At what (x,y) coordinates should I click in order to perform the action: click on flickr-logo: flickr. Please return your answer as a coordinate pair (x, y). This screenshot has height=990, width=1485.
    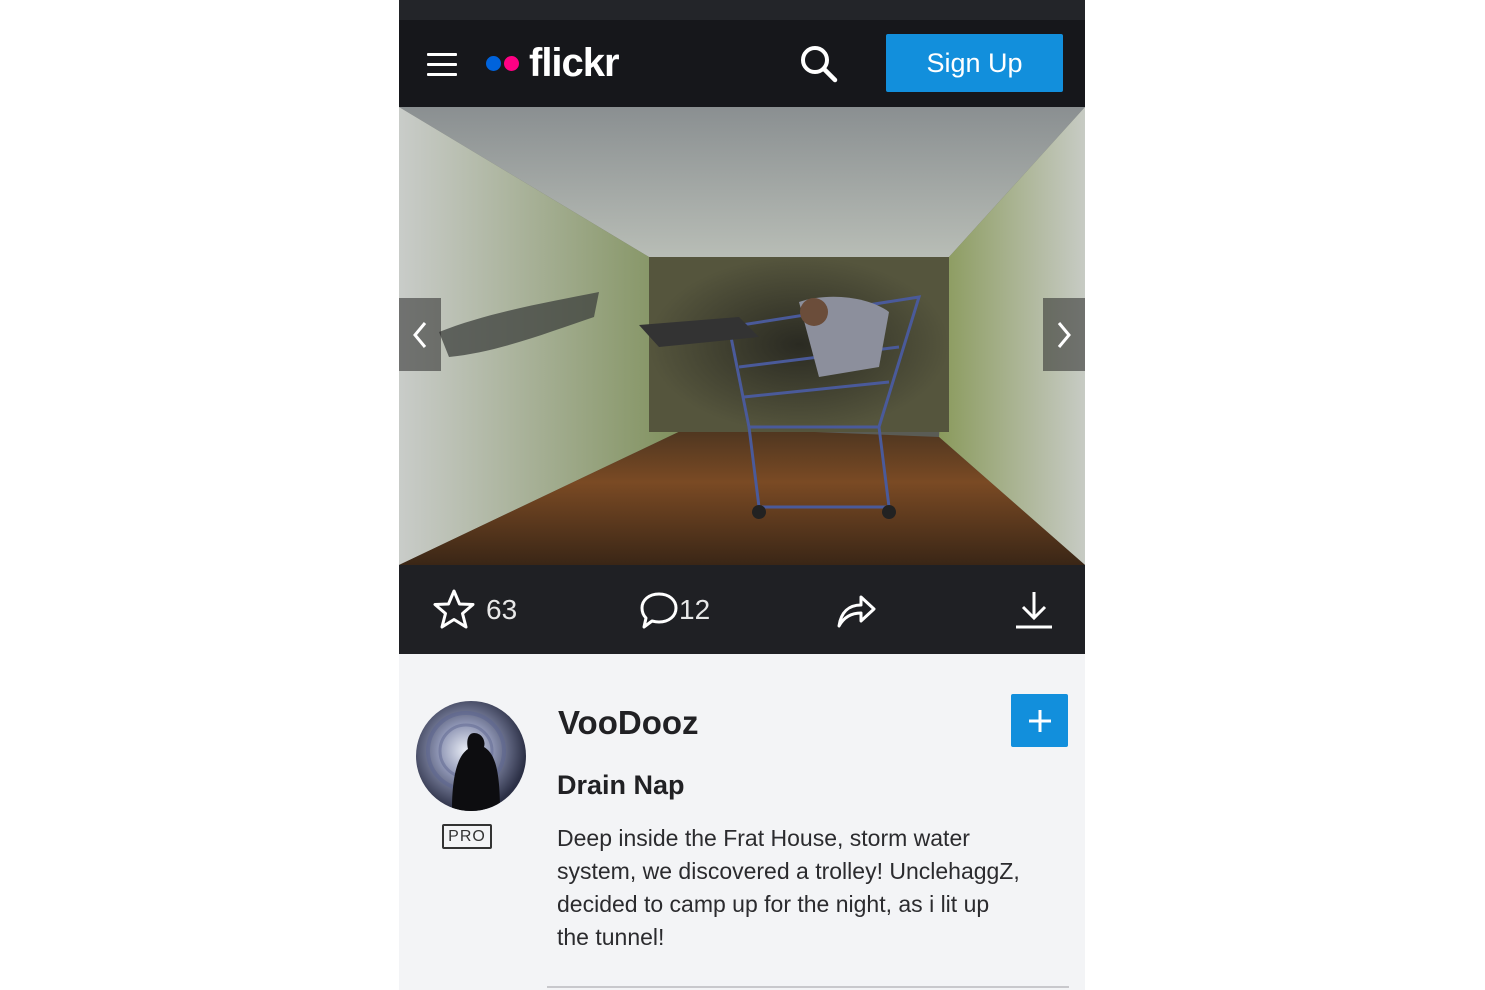
    Looking at the image, I should click on (553, 63).